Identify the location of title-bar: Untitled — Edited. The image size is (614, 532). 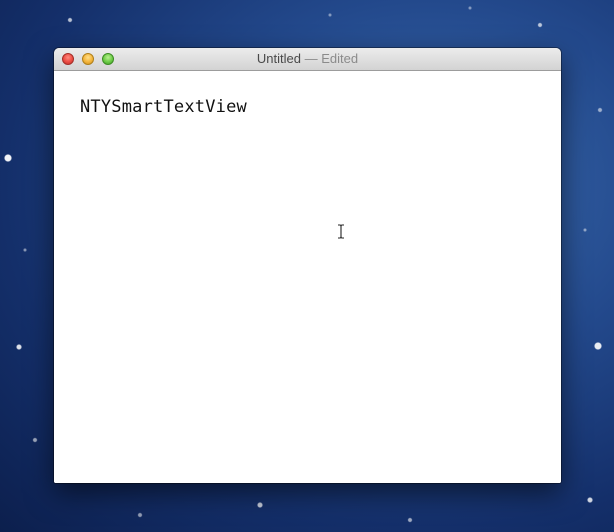
(307, 59).